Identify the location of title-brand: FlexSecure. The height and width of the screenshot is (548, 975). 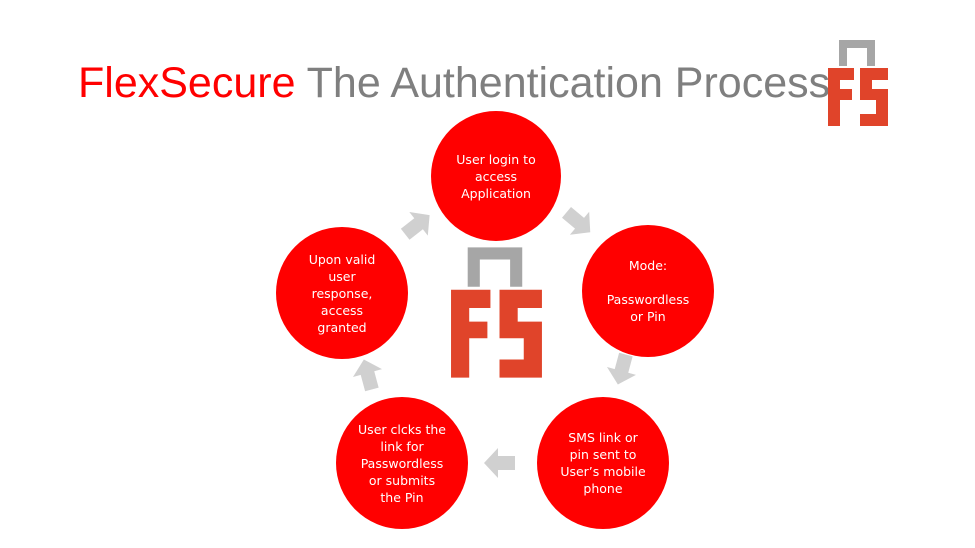
(187, 83).